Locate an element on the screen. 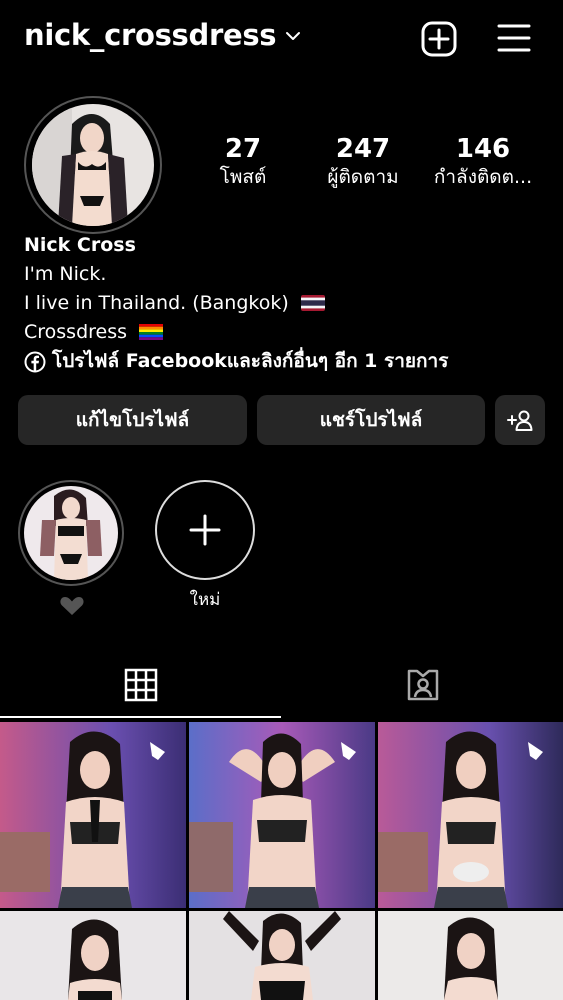 The height and width of the screenshot is (1000, 563). new-highlight-button is located at coordinates (205, 530).